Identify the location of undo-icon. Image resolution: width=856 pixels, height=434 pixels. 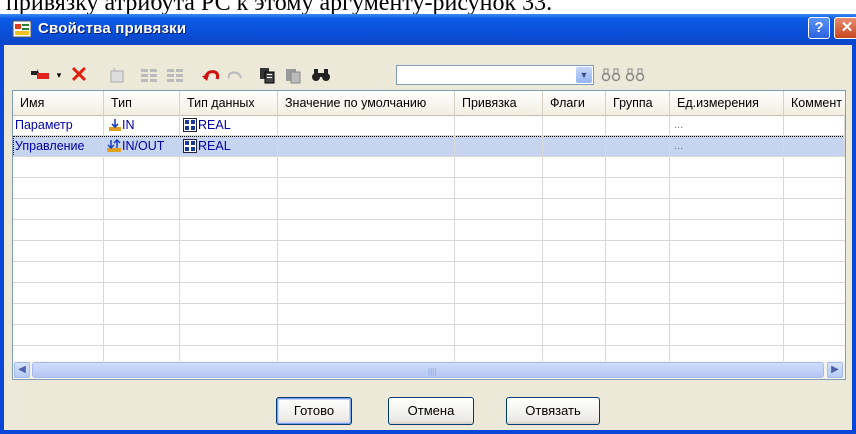
(211, 75).